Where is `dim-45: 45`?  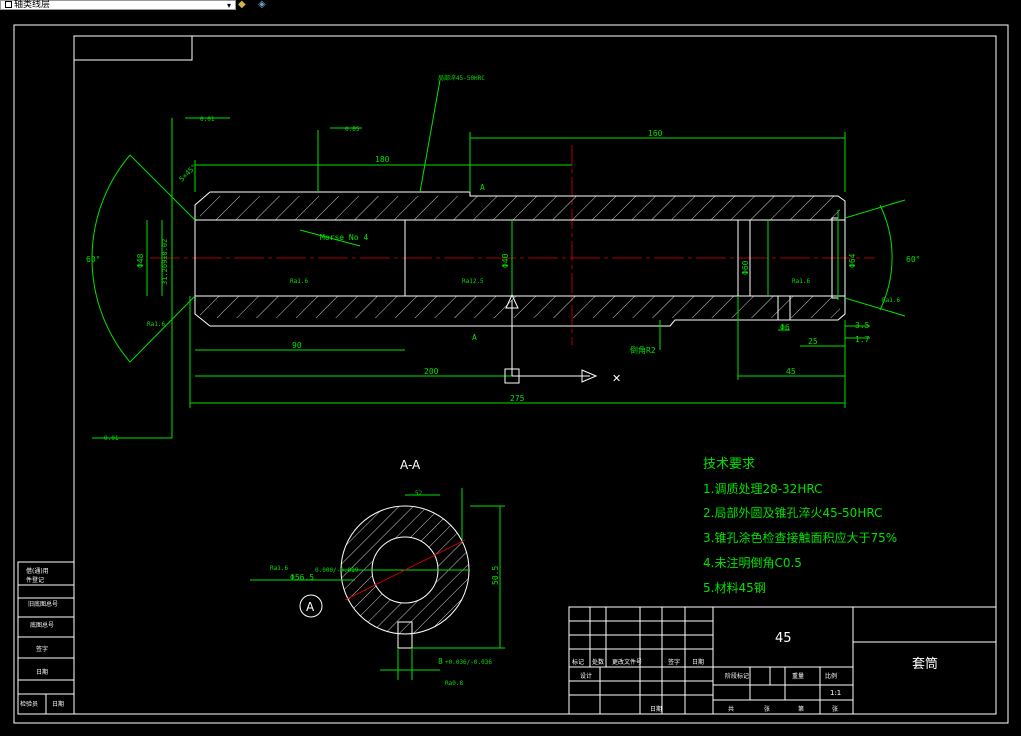 dim-45: 45 is located at coordinates (791, 371).